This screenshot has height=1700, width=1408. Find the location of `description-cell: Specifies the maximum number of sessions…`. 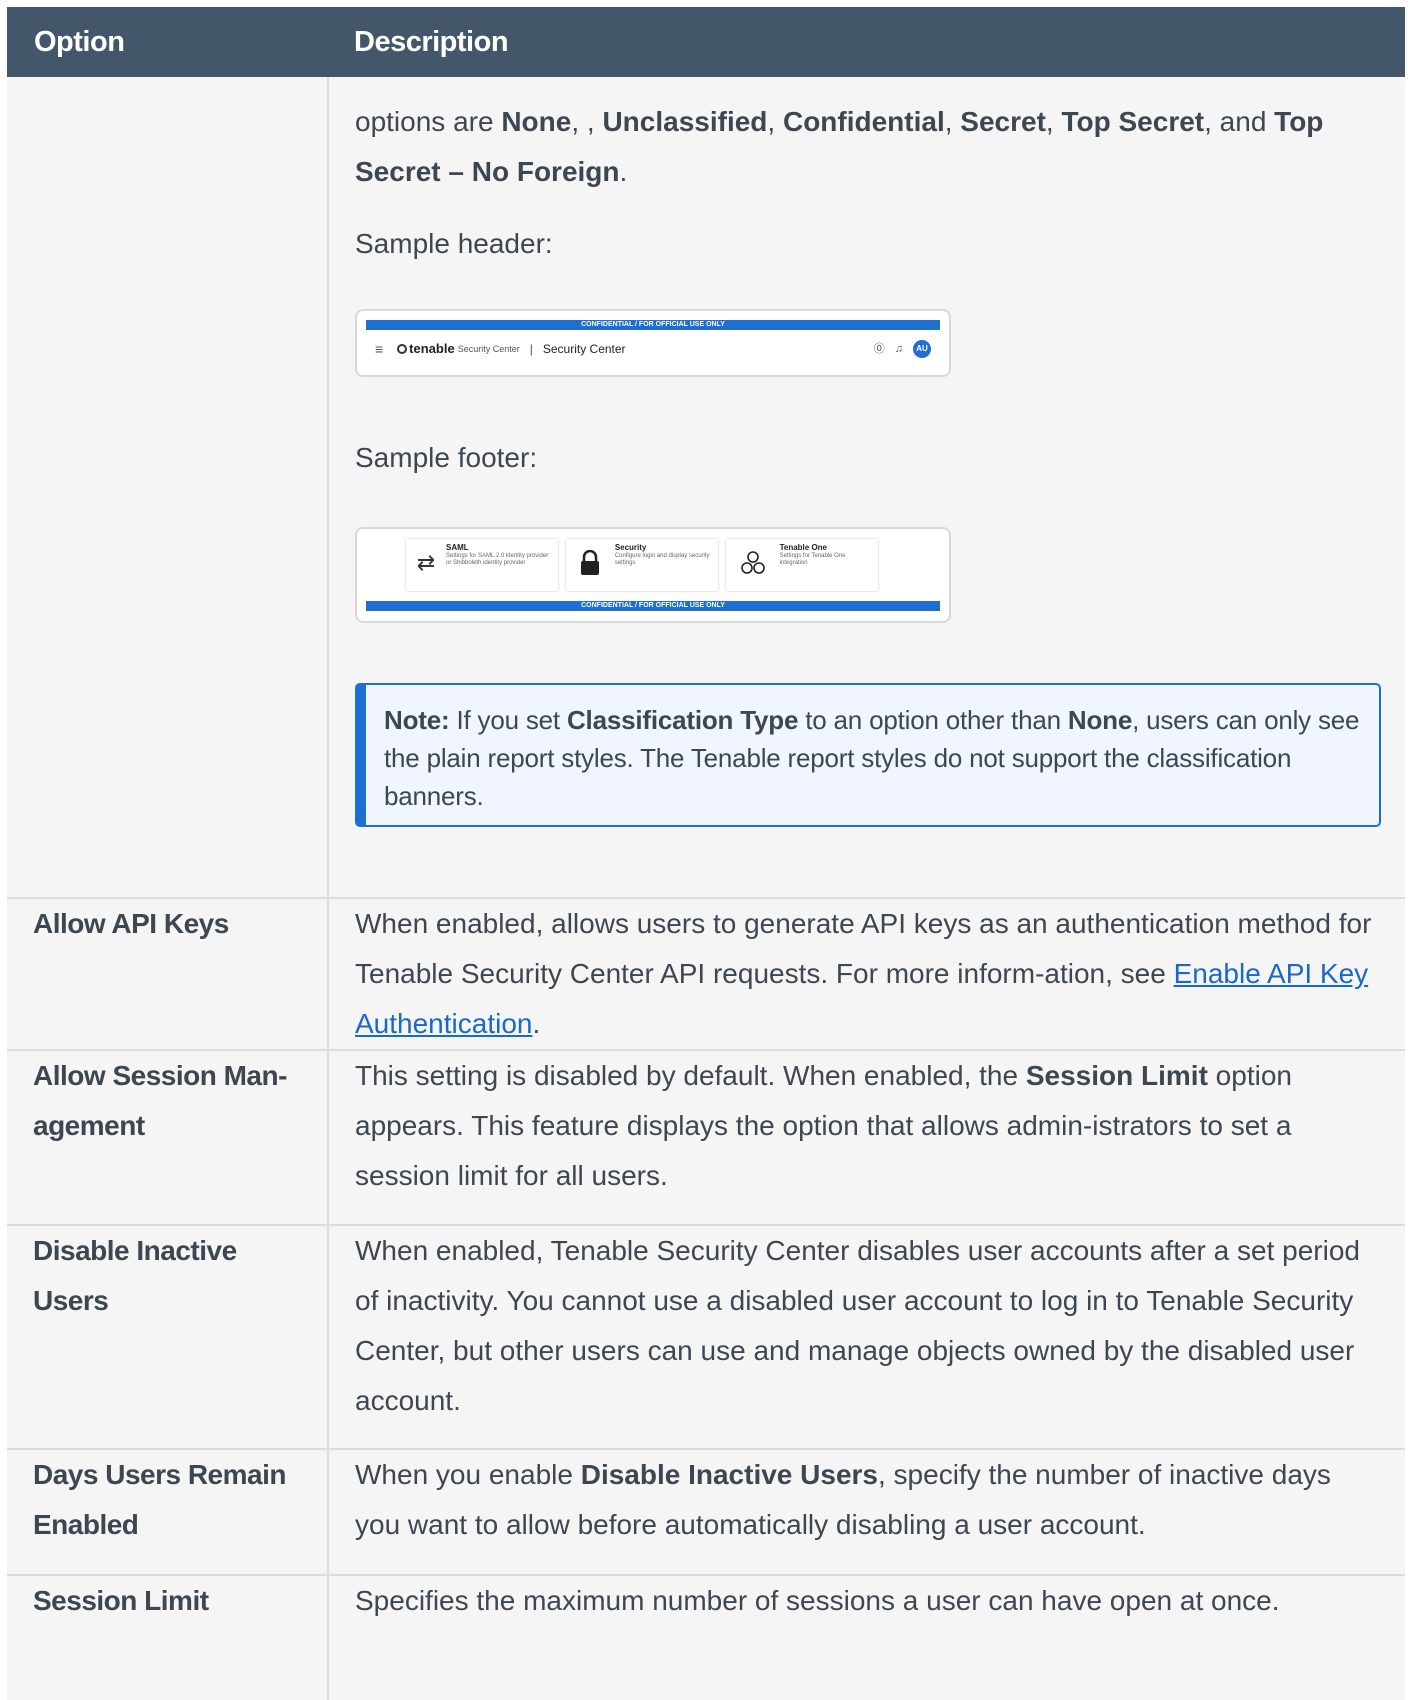

description-cell: Specifies the maximum number of sessions… is located at coordinates (866, 1637).